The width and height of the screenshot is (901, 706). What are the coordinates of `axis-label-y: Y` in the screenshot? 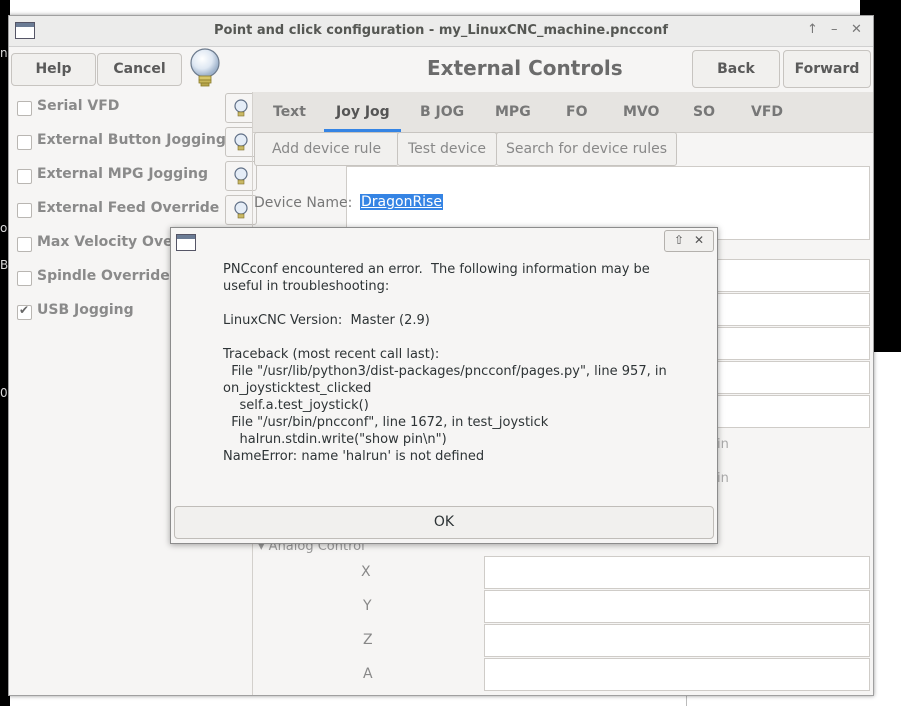 It's located at (367, 606).